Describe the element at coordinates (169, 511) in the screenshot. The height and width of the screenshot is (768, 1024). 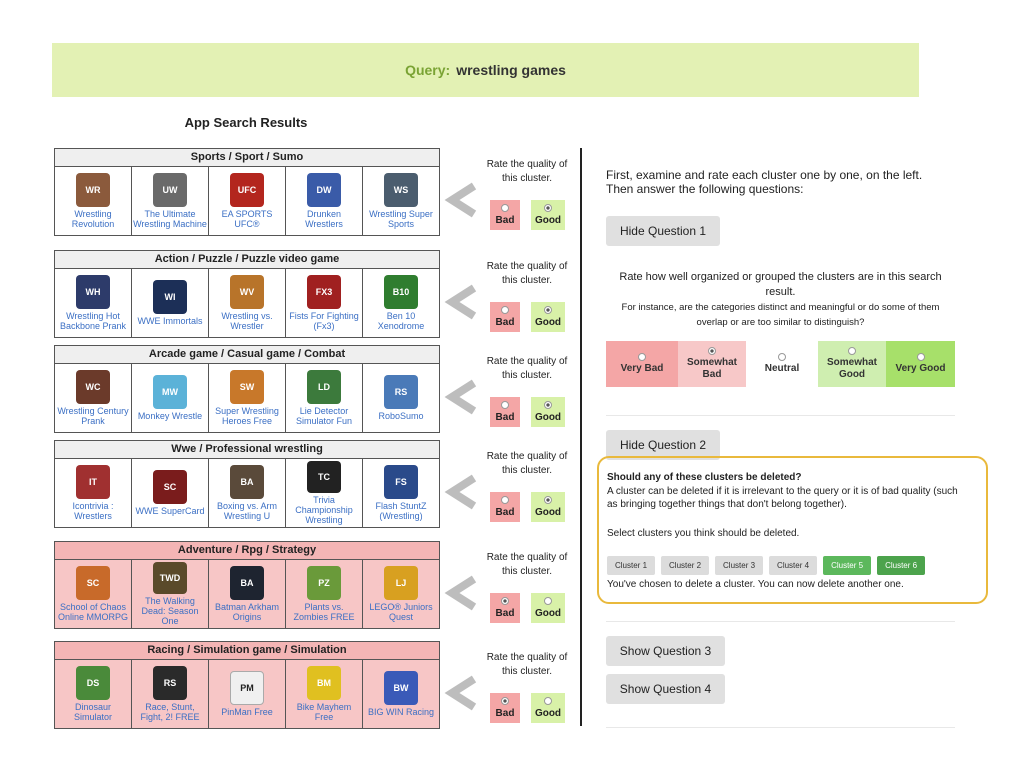
I see `app-link: WWE SuperCard` at that location.